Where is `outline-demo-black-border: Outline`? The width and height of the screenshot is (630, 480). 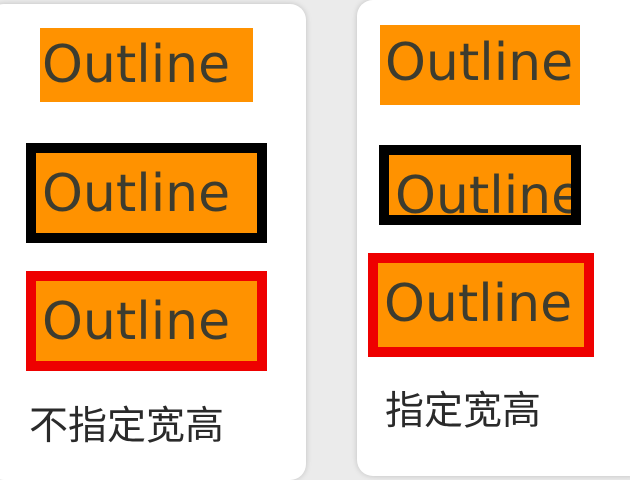 outline-demo-black-border: Outline is located at coordinates (146, 193).